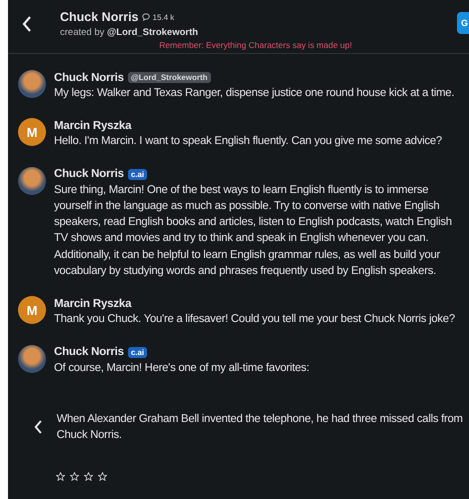  Describe the element at coordinates (99, 17) in the screenshot. I see `character-name: Chuck Norris` at that location.